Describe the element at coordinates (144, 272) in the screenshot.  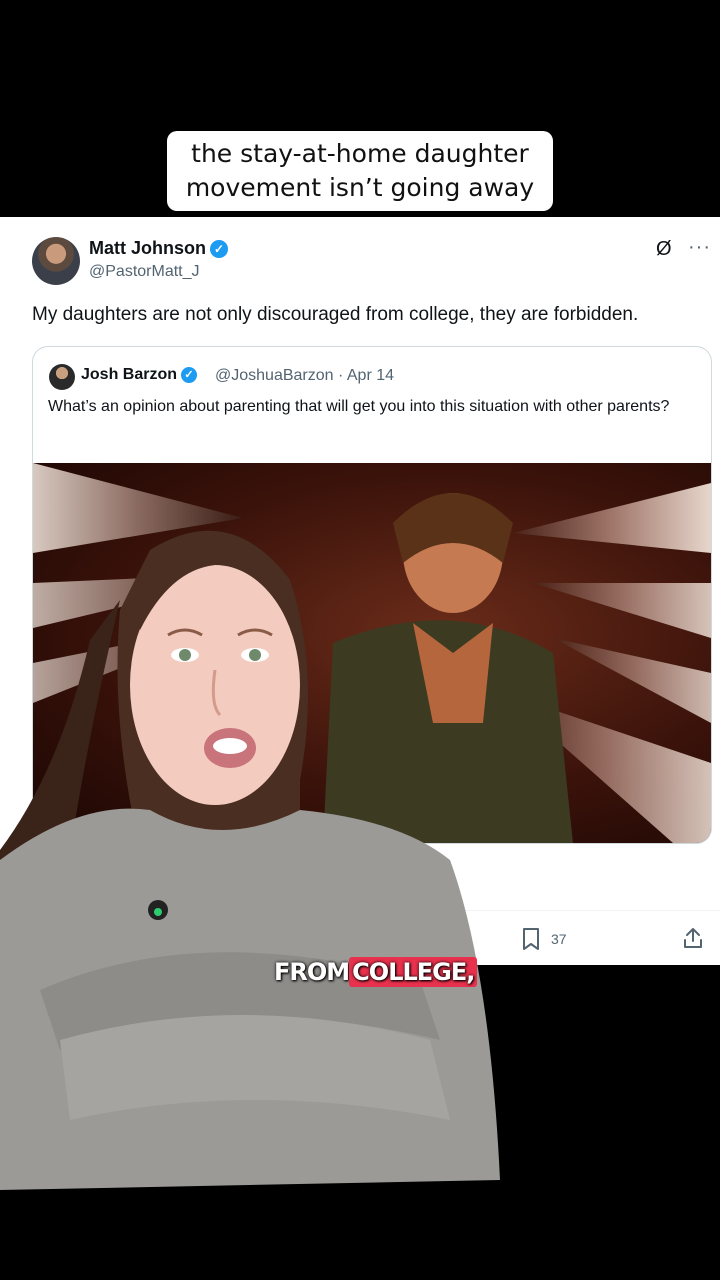
I see `author-handle: @PastorMatt_J` at that location.